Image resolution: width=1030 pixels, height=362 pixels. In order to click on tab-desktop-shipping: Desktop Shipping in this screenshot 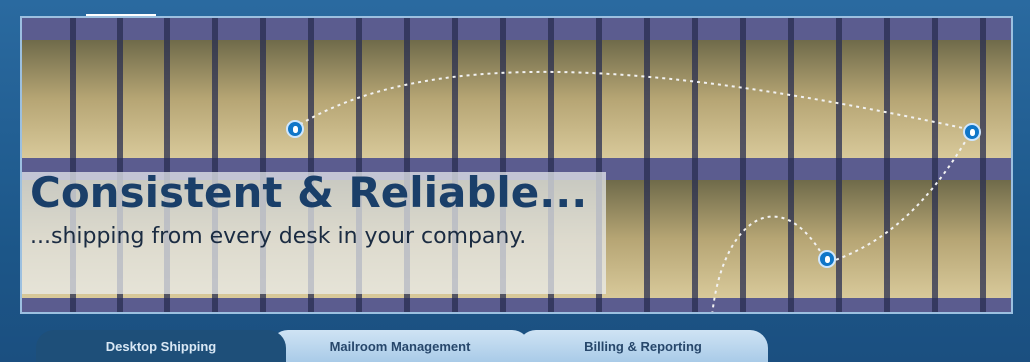, I will do `click(161, 346)`.